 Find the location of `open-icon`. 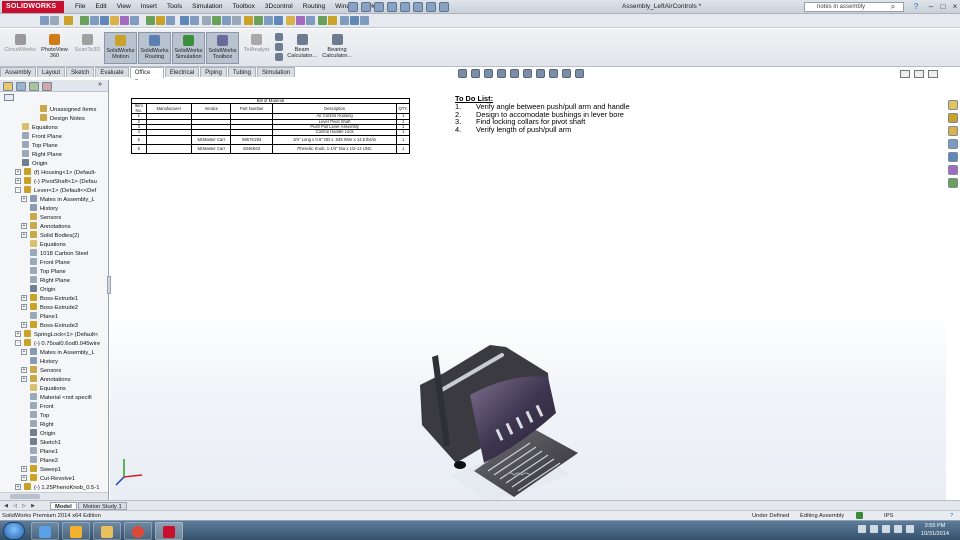

open-icon is located at coordinates (366, 7).